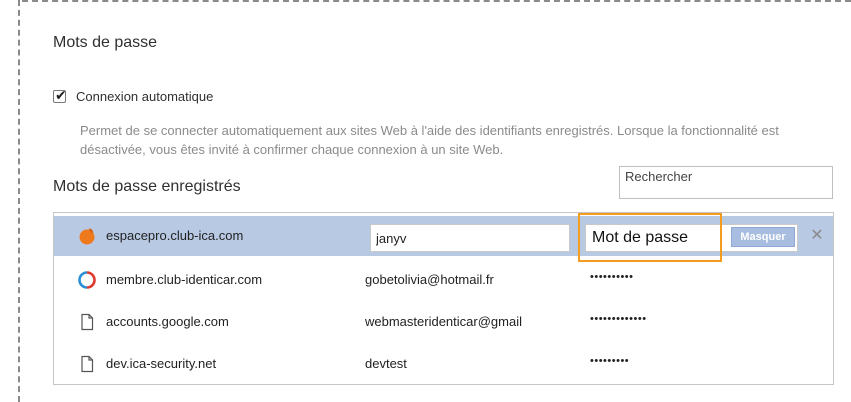  Describe the element at coordinates (726, 182) in the screenshot. I see `search-input` at that location.